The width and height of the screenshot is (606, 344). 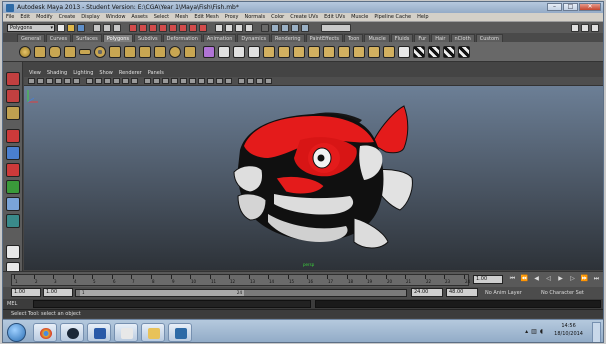 What do you see at coordinates (148, 38) in the screenshot?
I see `shelf-tab-subdivs: Subdivs` at bounding box center [148, 38].